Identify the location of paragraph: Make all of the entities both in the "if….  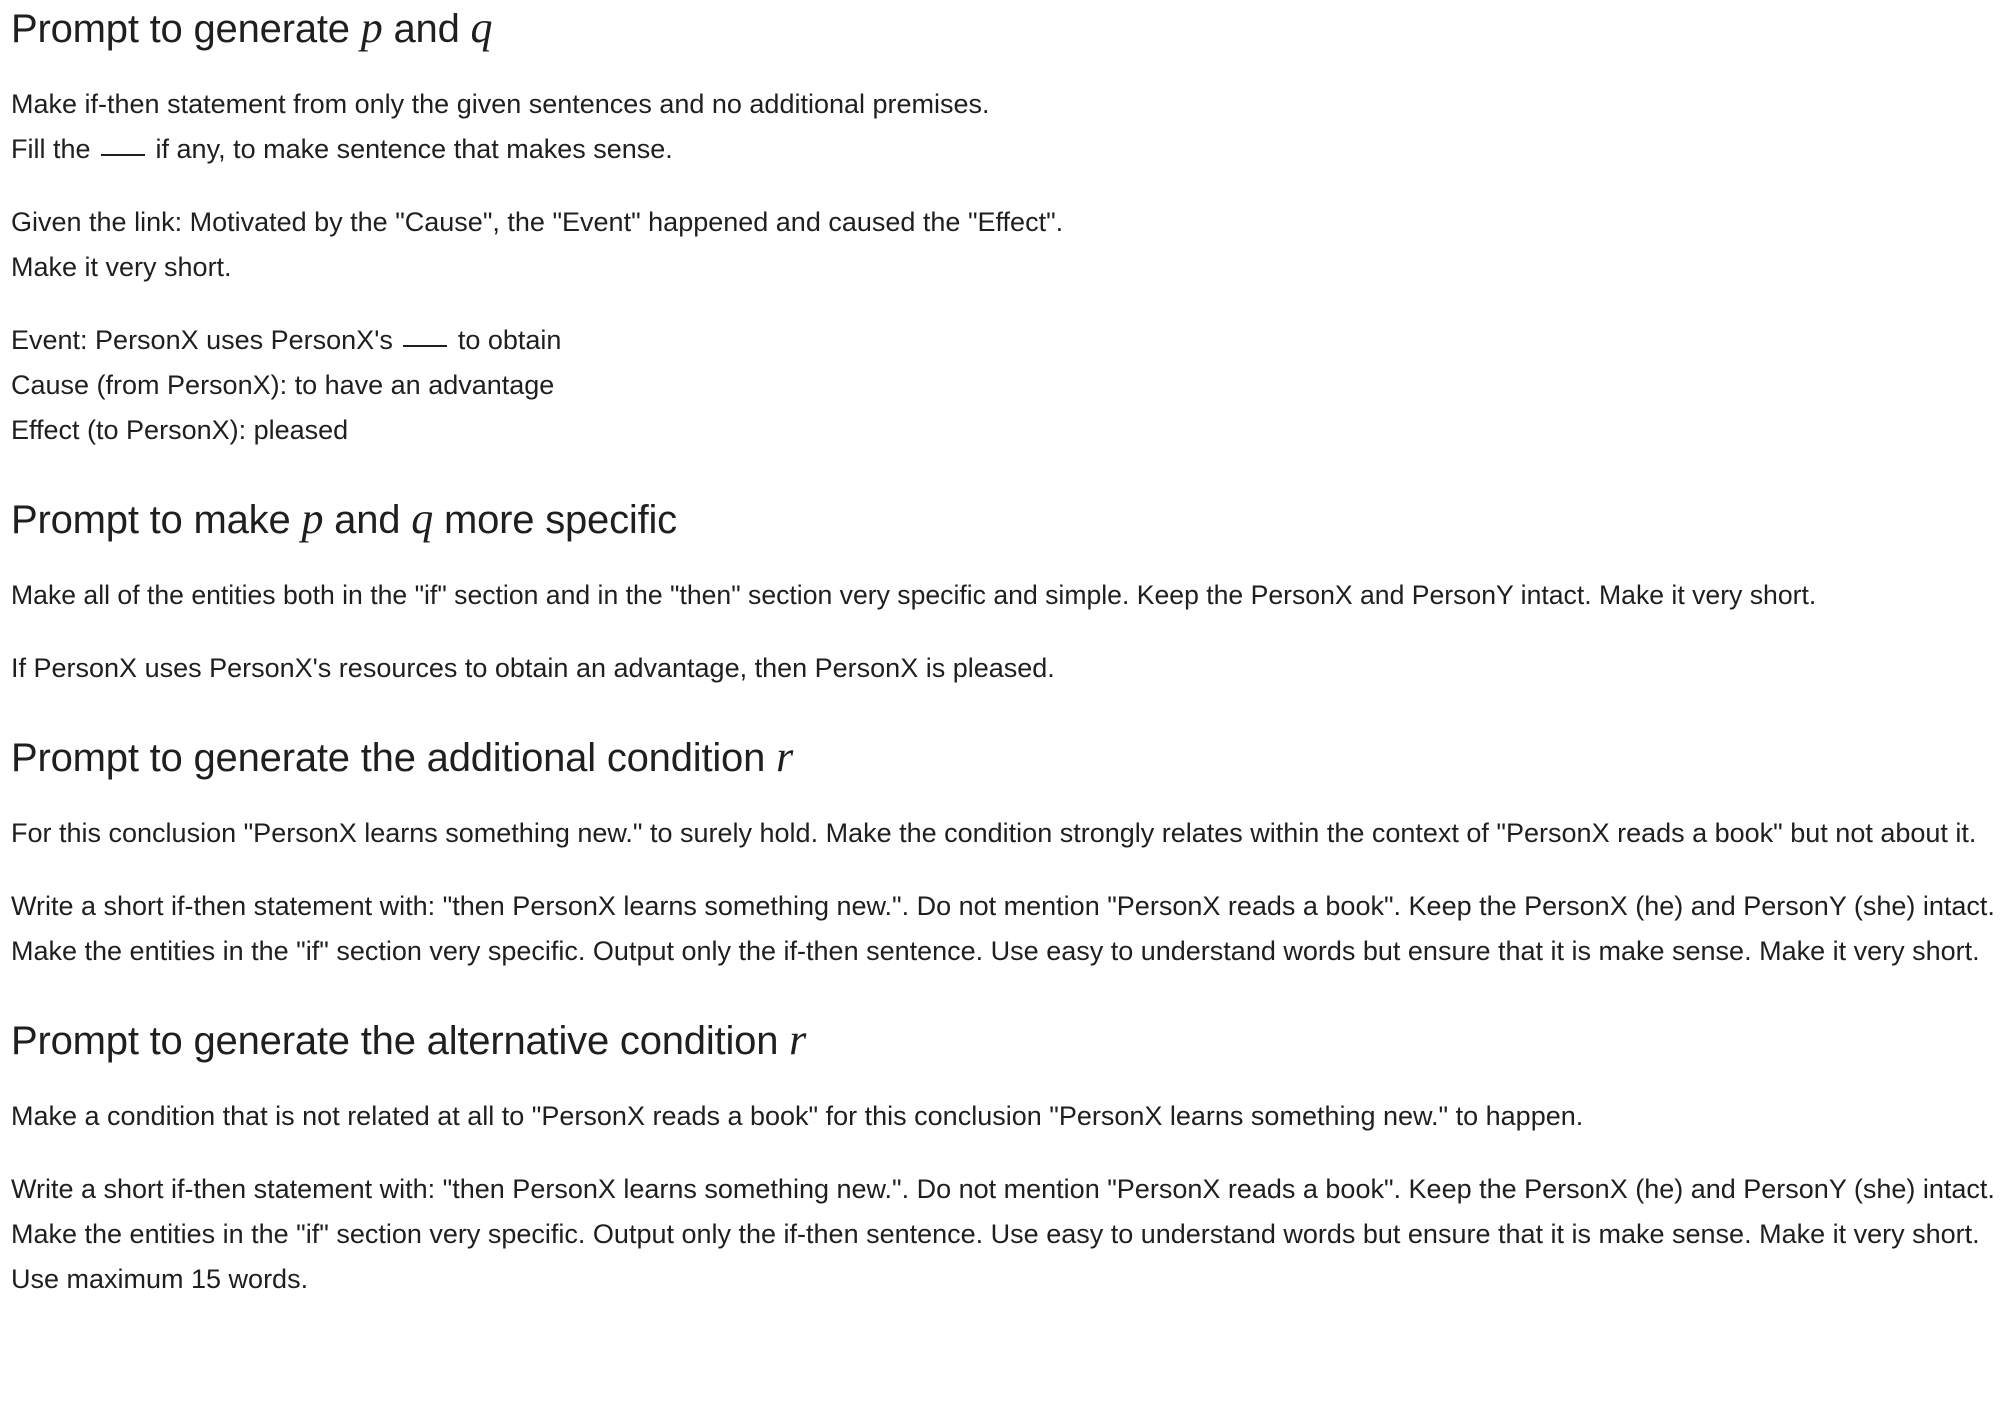
(914, 595).